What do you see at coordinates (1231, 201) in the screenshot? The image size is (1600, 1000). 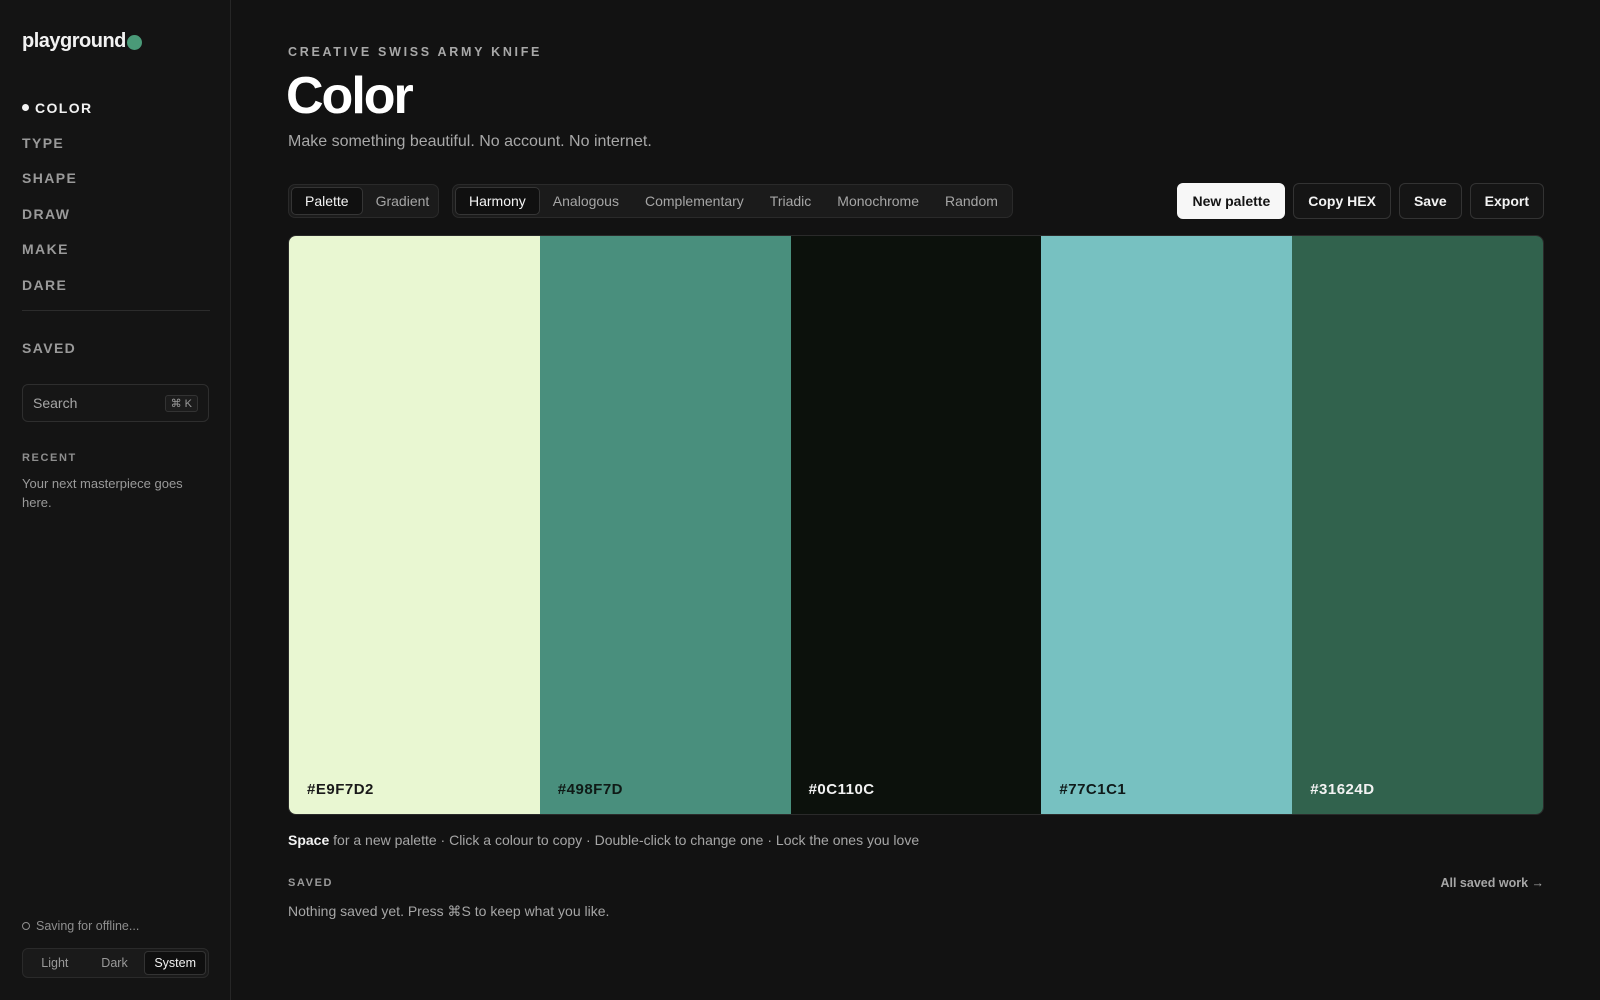 I see `new-palette-button: New palette` at bounding box center [1231, 201].